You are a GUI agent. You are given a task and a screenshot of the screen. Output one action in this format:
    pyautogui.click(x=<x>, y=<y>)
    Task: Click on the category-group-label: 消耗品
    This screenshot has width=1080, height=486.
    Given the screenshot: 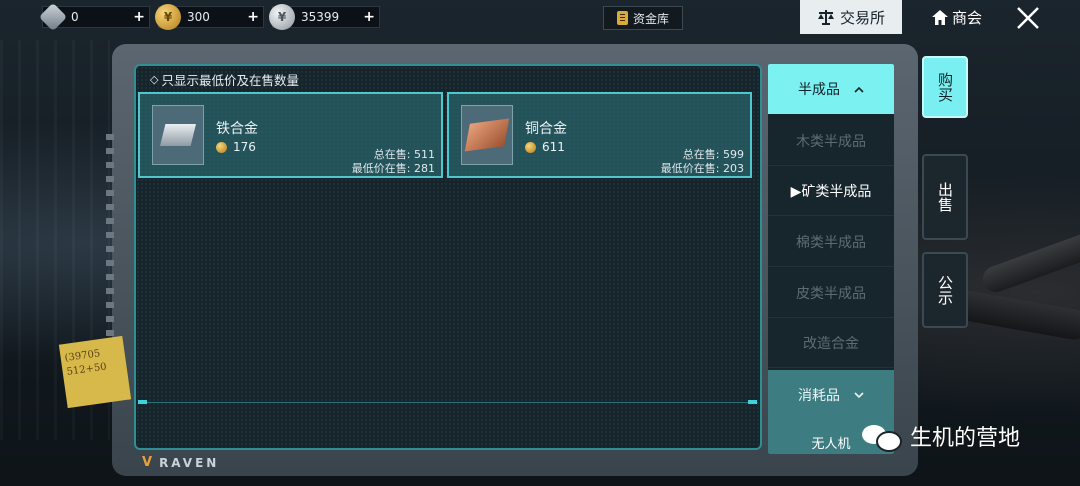 What is the action you would take?
    pyautogui.click(x=819, y=396)
    